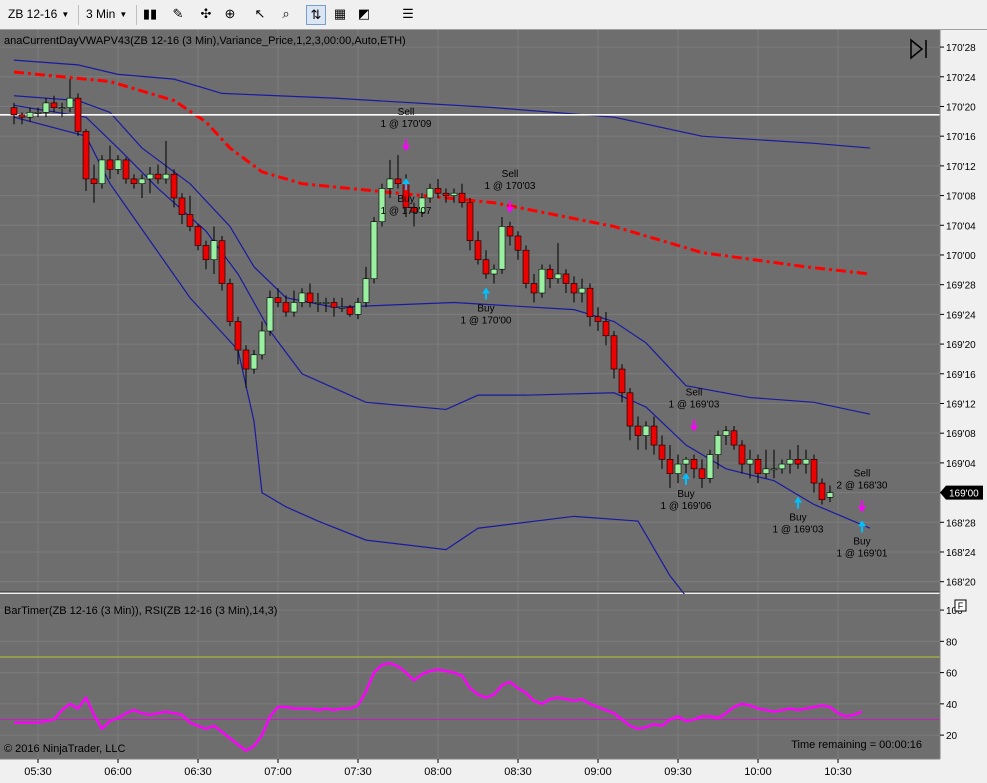  What do you see at coordinates (961, 286) in the screenshot?
I see `price-tick-label: 169'28` at bounding box center [961, 286].